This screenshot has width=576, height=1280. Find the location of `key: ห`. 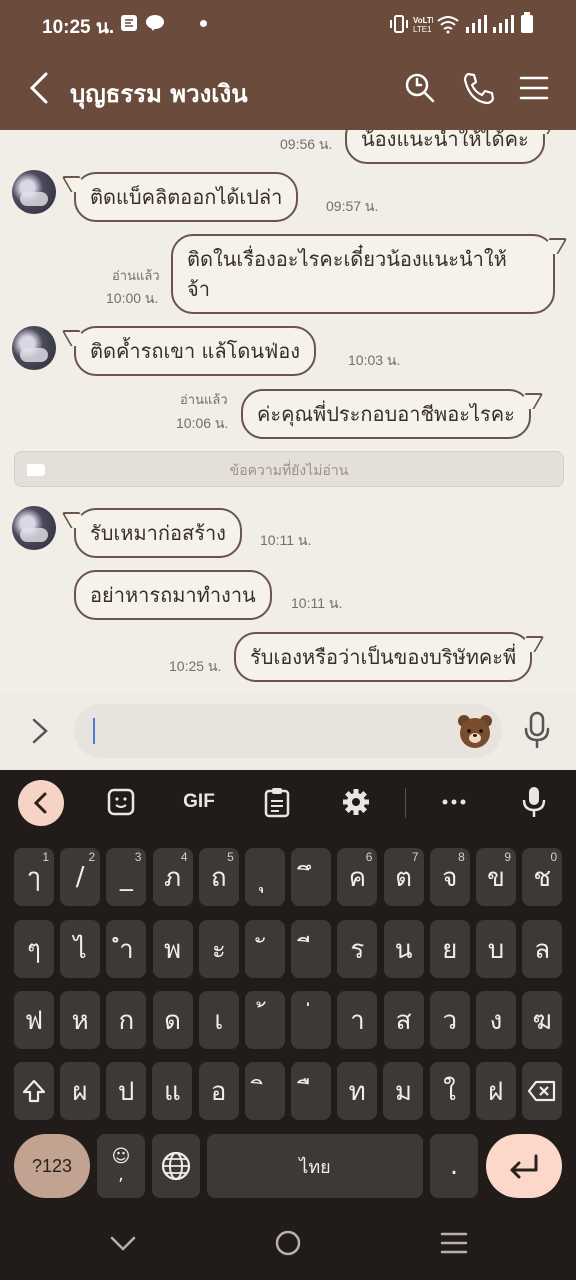

key: ห is located at coordinates (80, 1020).